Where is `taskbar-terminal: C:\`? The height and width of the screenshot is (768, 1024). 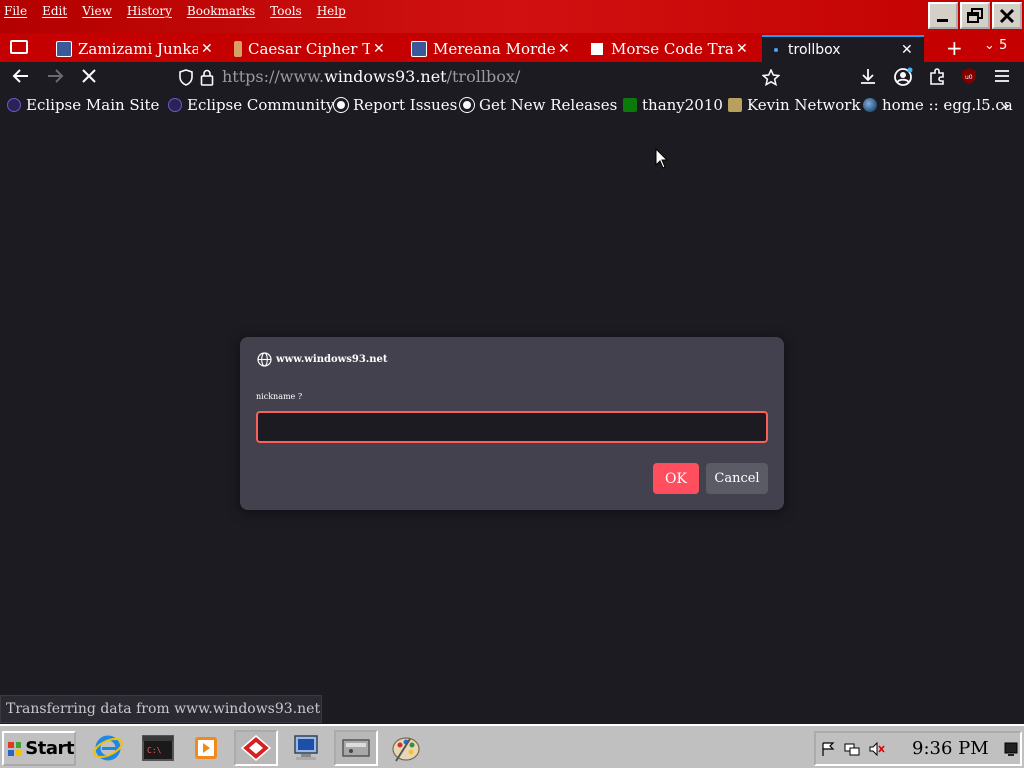
taskbar-terminal: C:\ is located at coordinates (158, 748).